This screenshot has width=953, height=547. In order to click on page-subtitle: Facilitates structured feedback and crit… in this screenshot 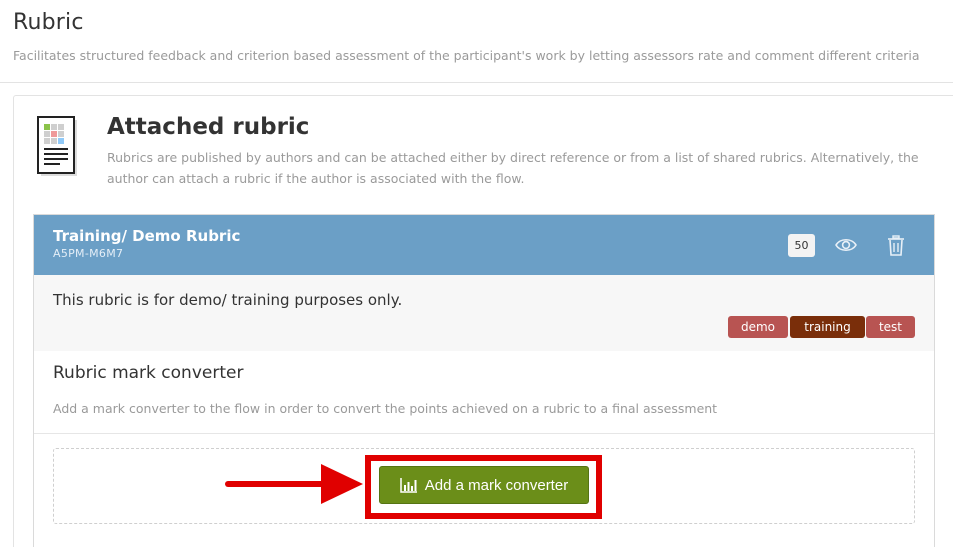, I will do `click(466, 55)`.